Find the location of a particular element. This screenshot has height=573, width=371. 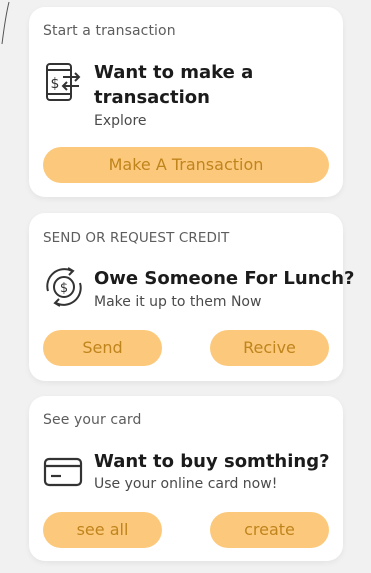

receive-button: Recive is located at coordinates (269, 348).